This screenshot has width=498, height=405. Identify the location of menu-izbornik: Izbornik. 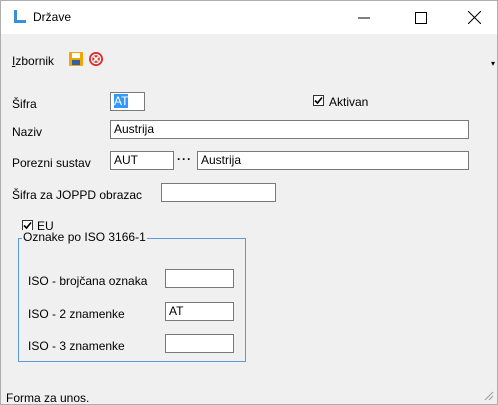
(33, 61).